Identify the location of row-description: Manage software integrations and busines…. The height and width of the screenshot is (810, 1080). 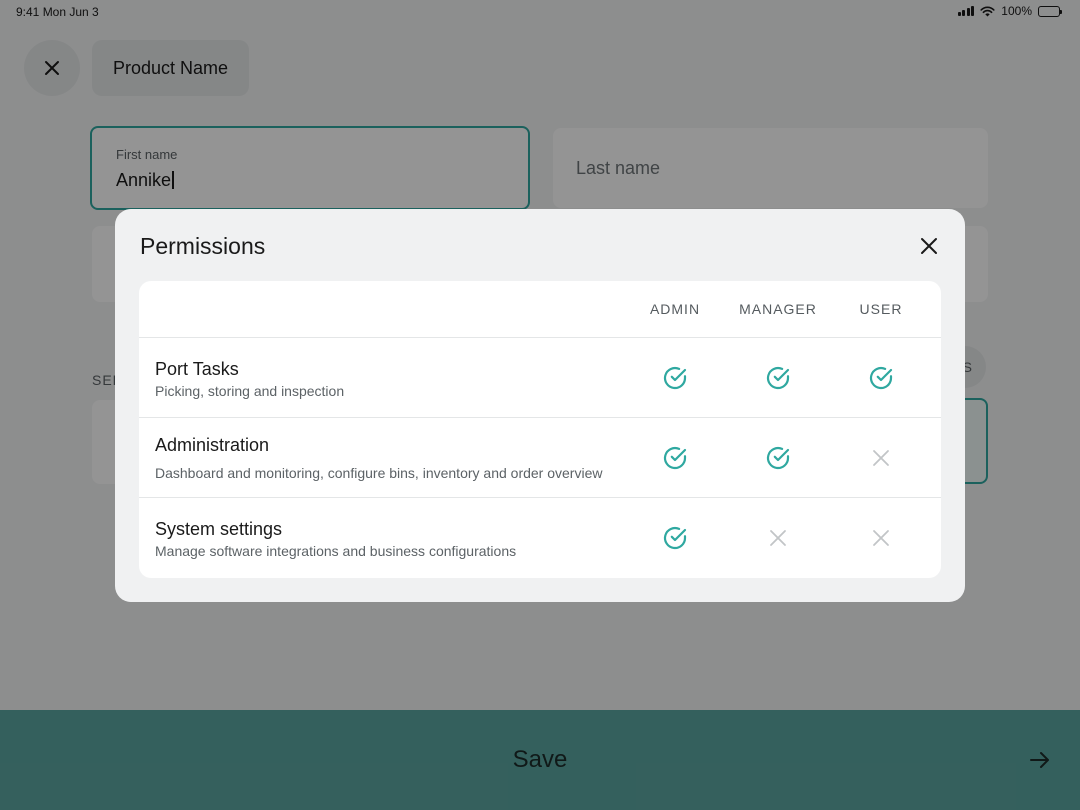
(336, 551).